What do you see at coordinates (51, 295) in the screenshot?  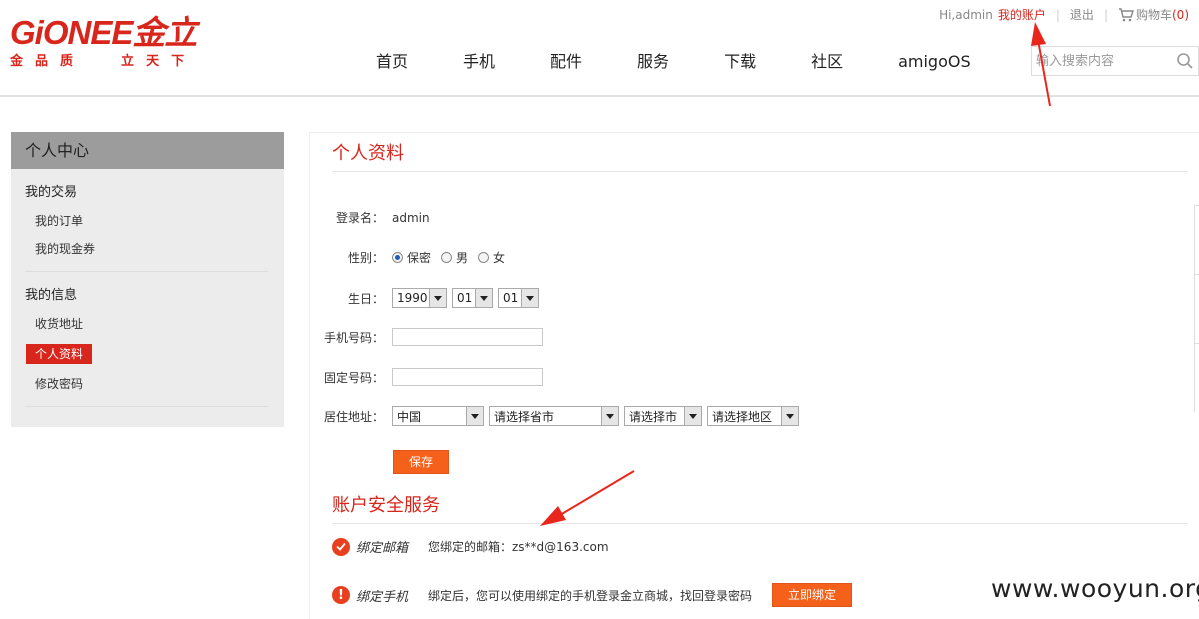 I see `sidebar-group-title: 我的信息` at bounding box center [51, 295].